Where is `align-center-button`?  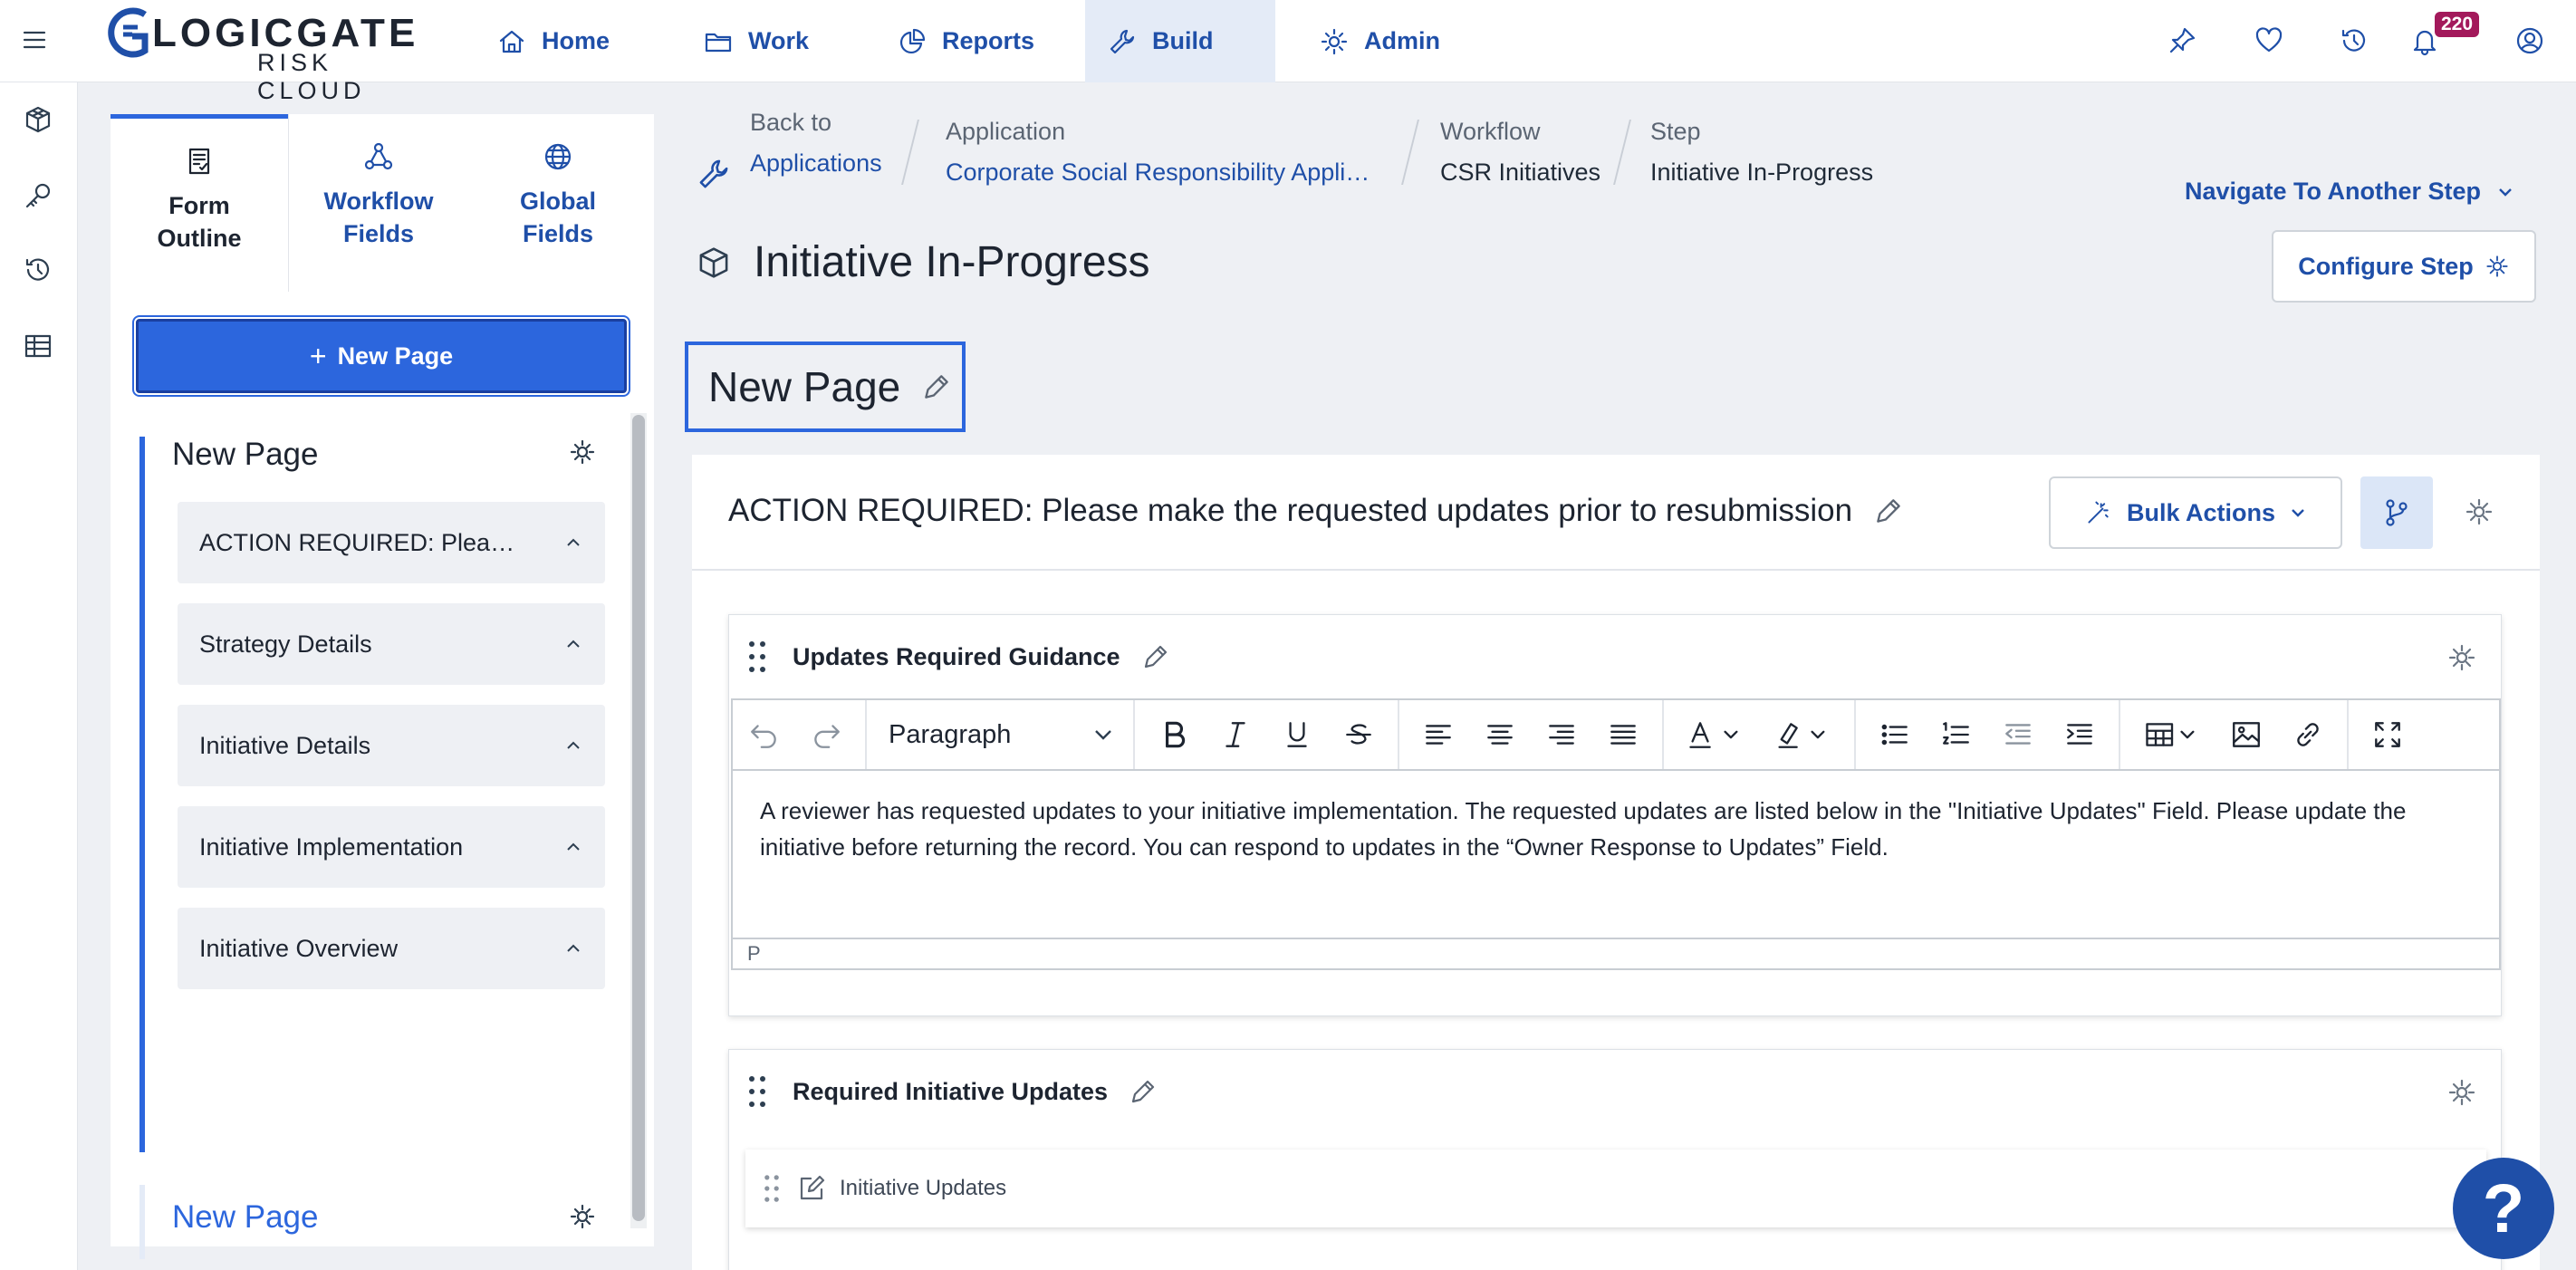 align-center-button is located at coordinates (1500, 735).